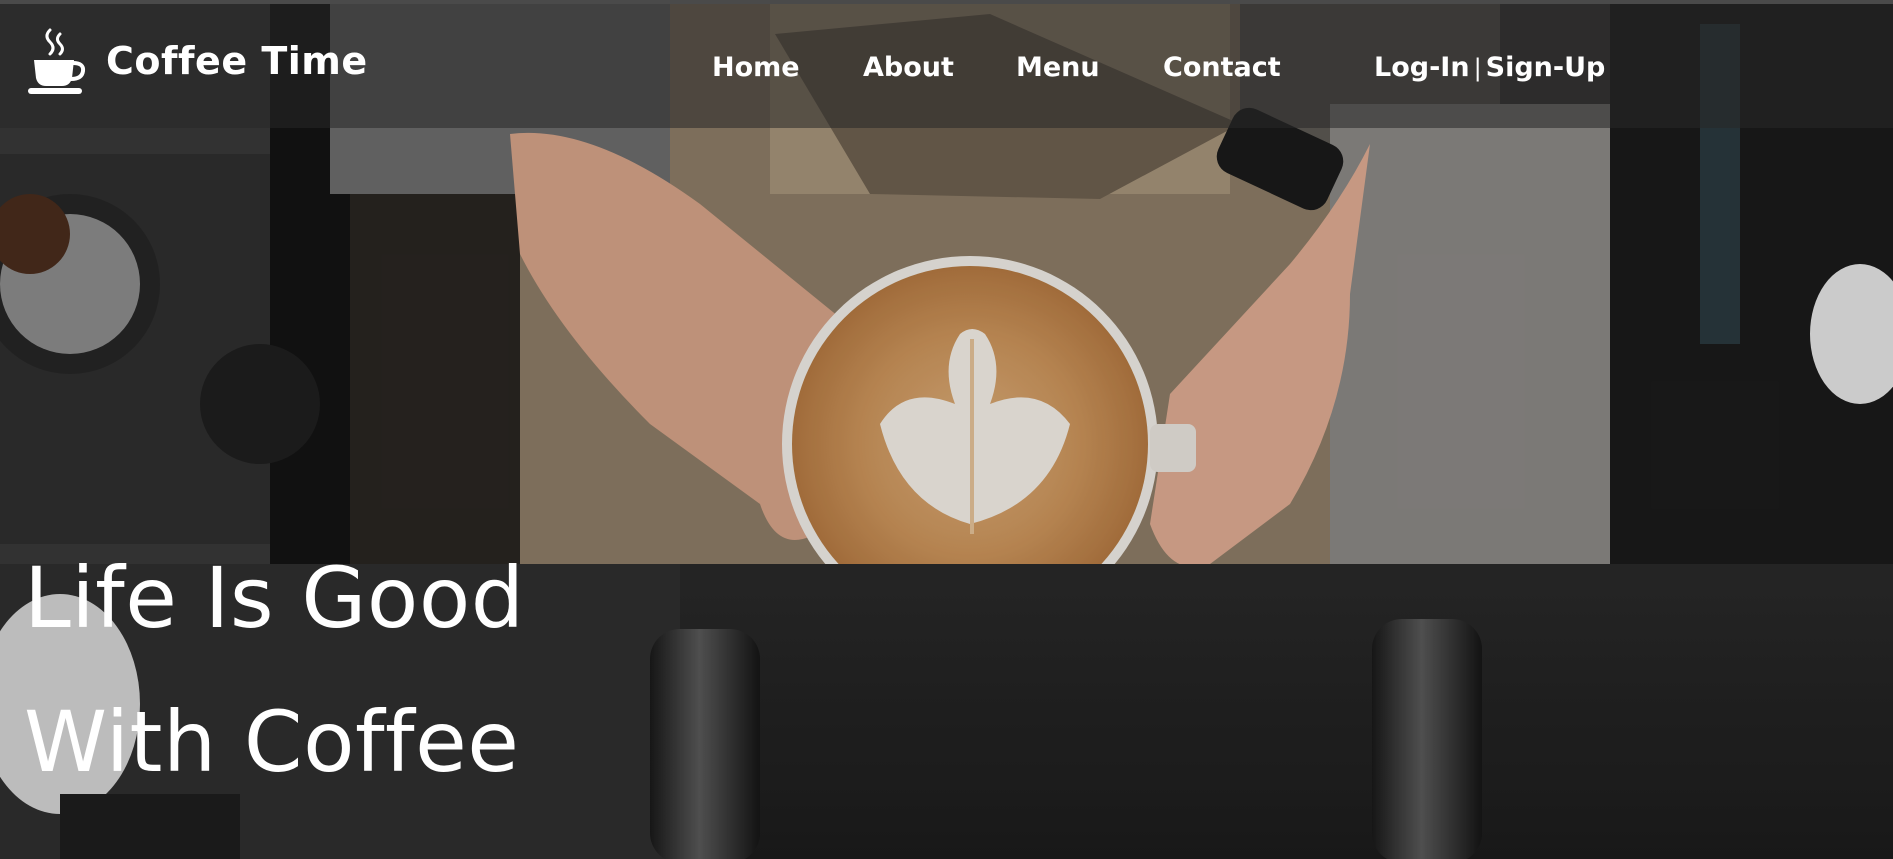 The height and width of the screenshot is (859, 1893). What do you see at coordinates (1422, 67) in the screenshot?
I see `login-link: Log-In` at bounding box center [1422, 67].